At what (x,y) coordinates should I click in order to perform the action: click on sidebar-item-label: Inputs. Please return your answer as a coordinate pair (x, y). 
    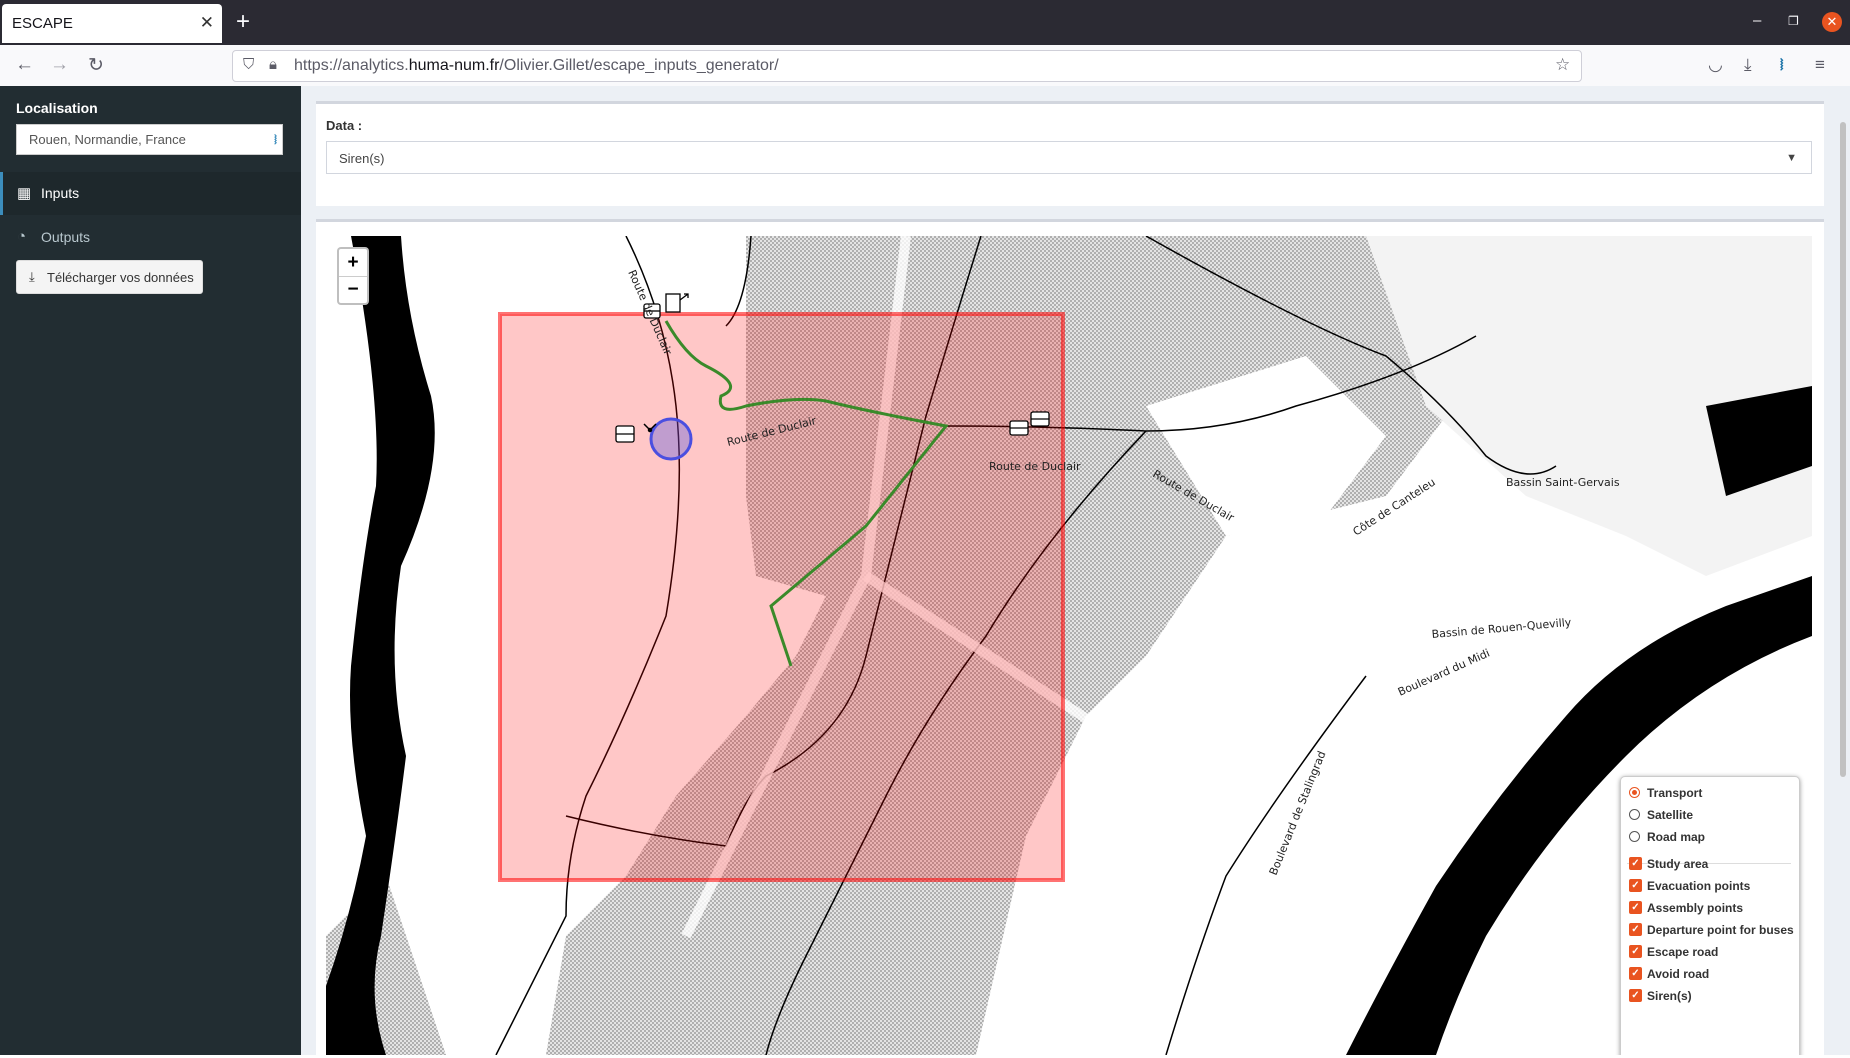
    Looking at the image, I should click on (60, 193).